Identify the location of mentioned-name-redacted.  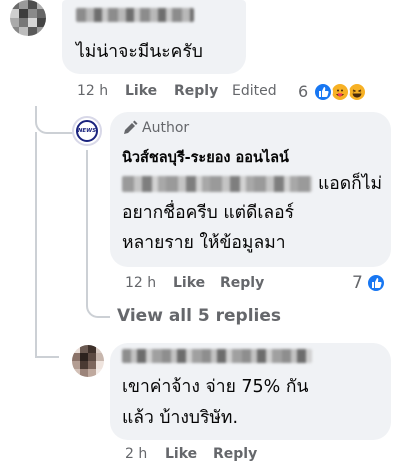
(217, 184).